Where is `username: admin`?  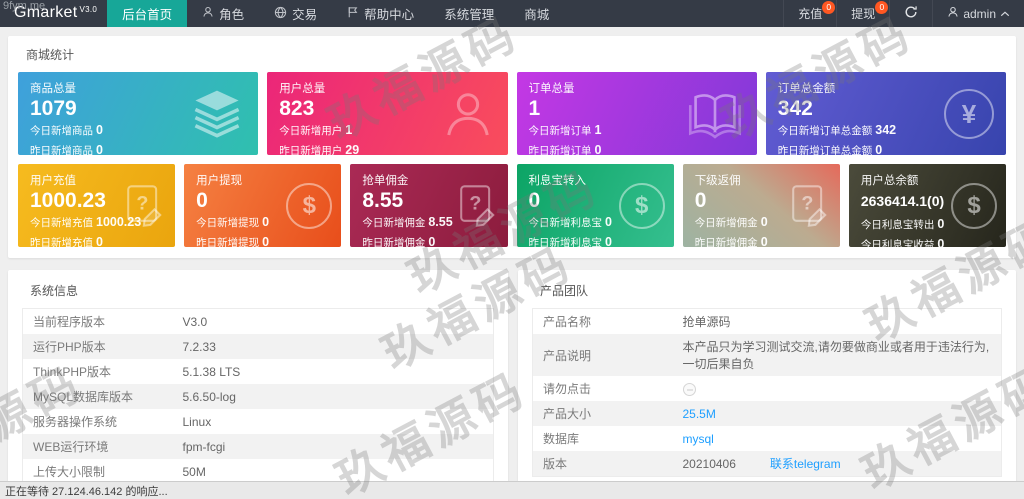 username: admin is located at coordinates (979, 13).